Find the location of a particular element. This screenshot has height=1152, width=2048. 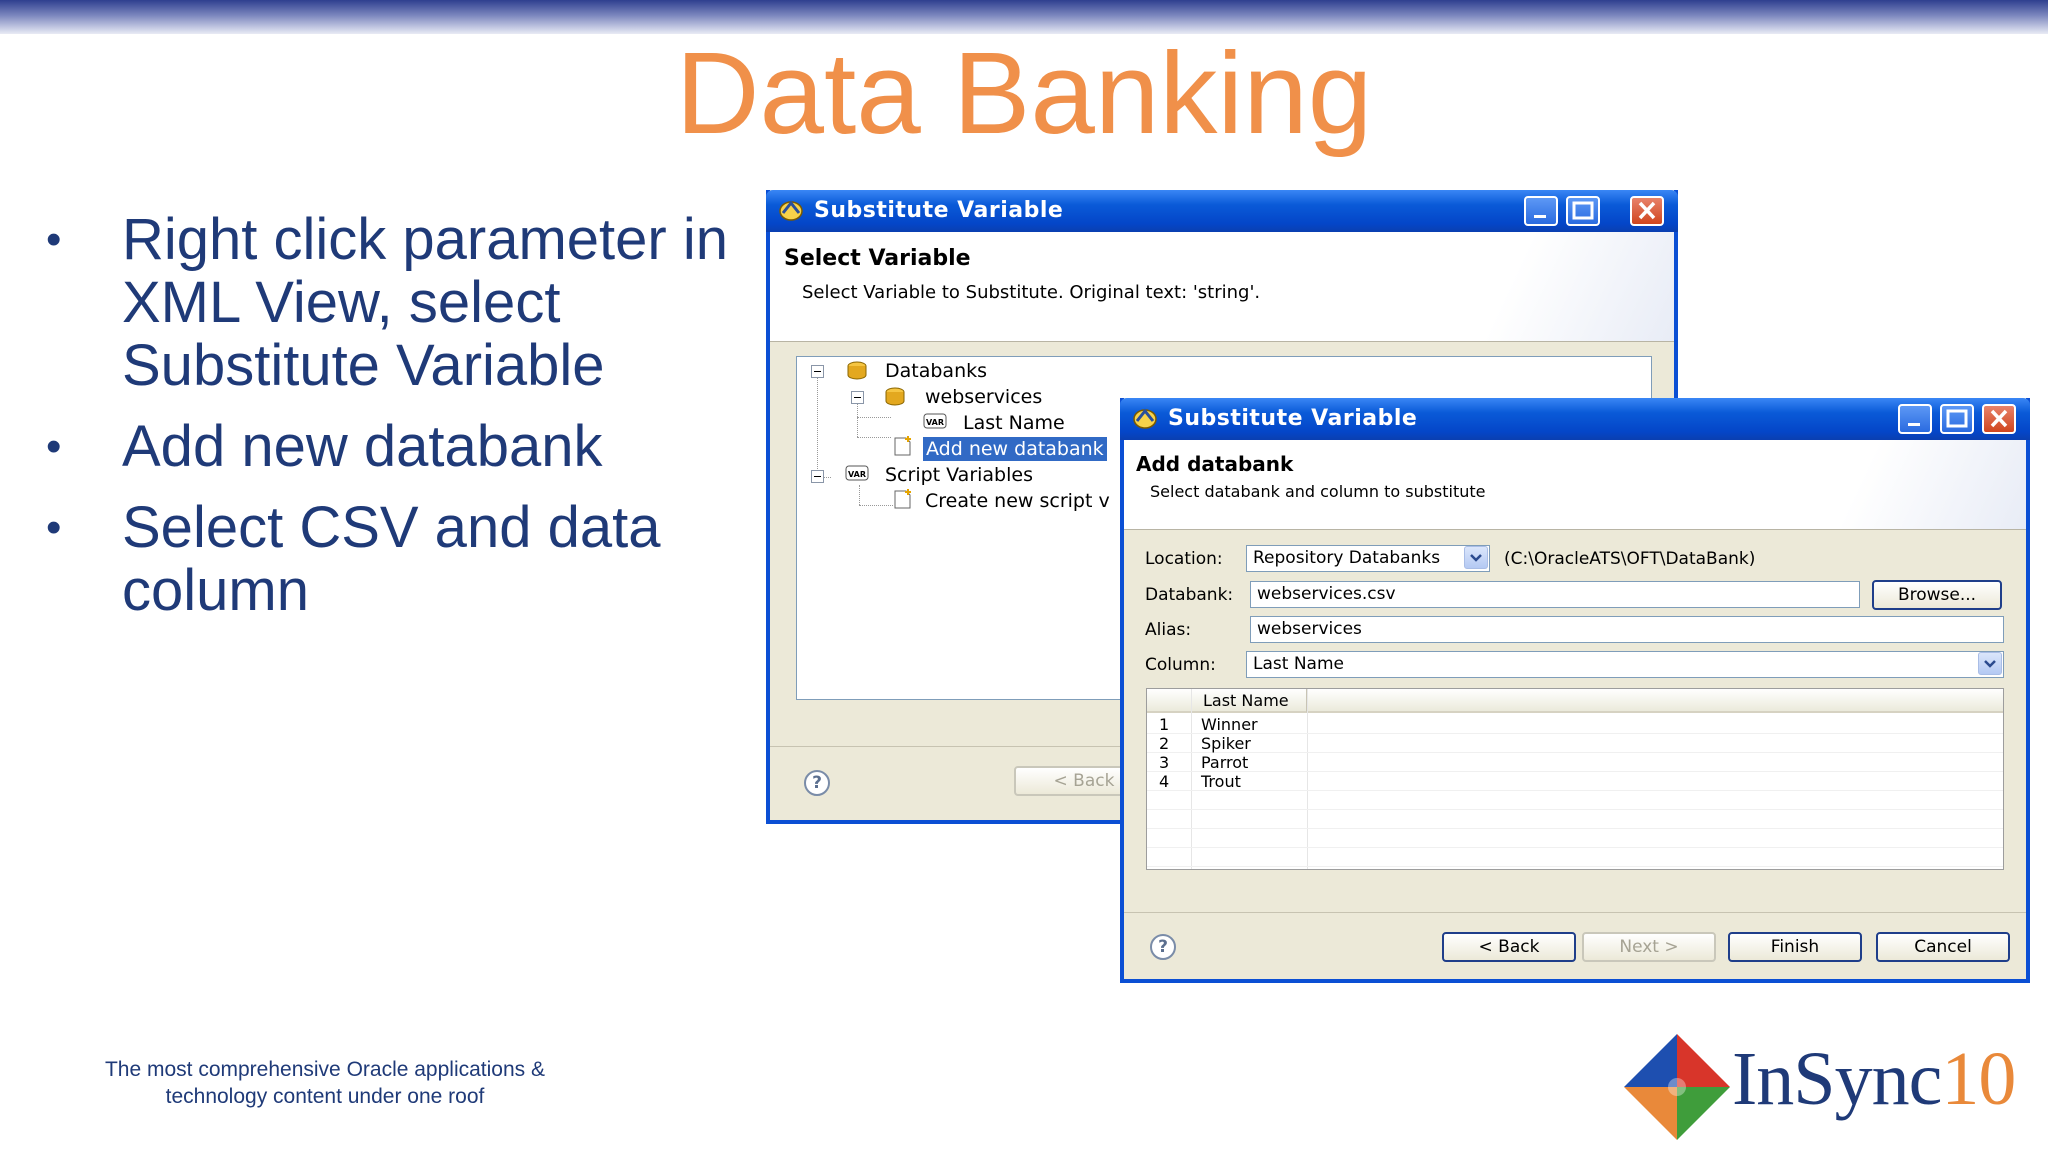

cancel-button: Cancel is located at coordinates (1943, 947).